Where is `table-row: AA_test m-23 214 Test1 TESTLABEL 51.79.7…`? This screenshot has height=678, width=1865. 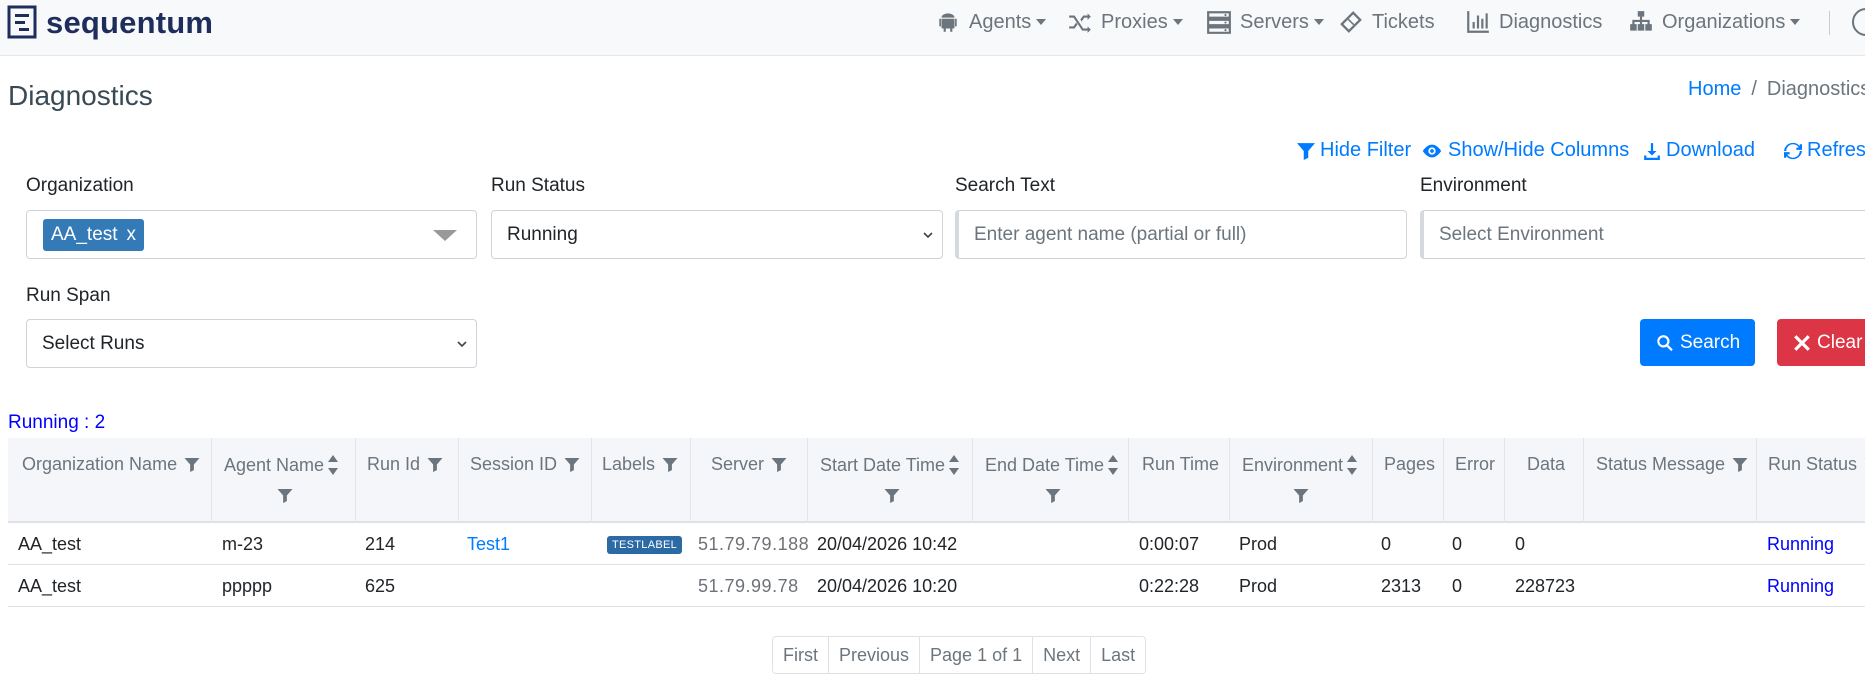 table-row: AA_test m-23 214 Test1 TESTLABEL 51.79.7… is located at coordinates (936, 544).